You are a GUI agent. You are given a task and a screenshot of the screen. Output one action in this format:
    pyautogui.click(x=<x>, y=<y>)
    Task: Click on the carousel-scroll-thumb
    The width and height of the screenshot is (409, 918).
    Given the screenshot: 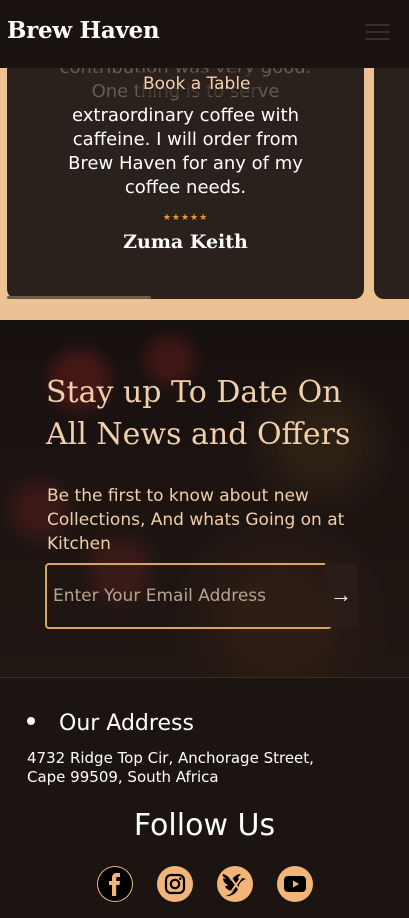 What is the action you would take?
    pyautogui.click(x=79, y=297)
    